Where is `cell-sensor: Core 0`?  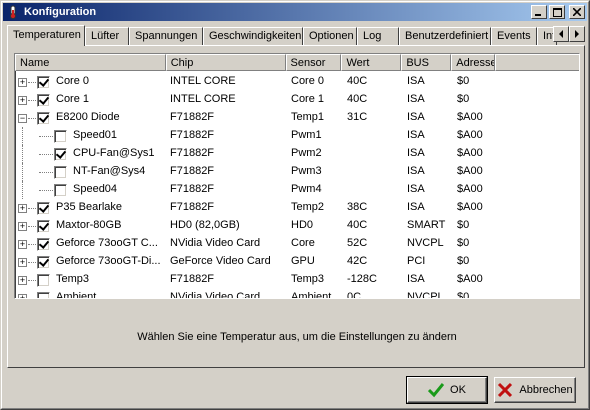
cell-sensor: Core 0 is located at coordinates (308, 81).